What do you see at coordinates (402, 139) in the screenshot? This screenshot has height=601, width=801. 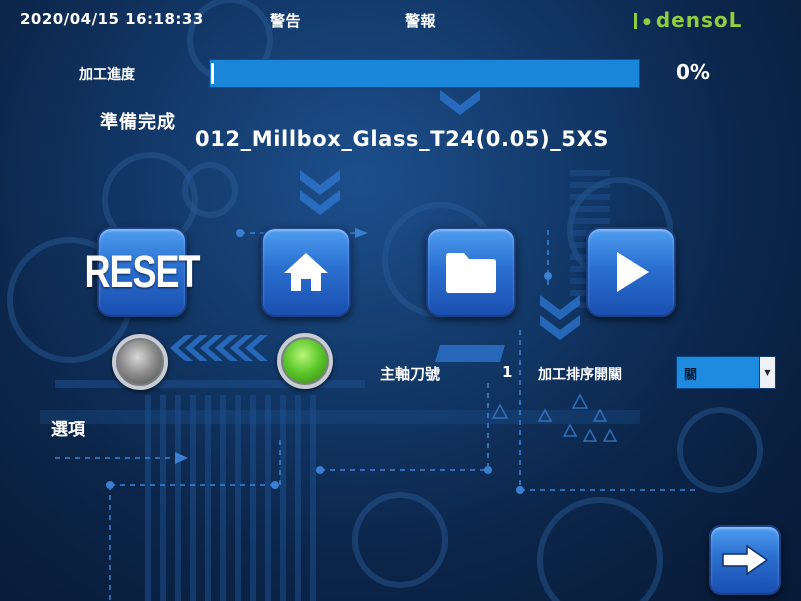 I see `program-filename: 012_Millbox_Glass_T24(0.05)_5XS` at bounding box center [402, 139].